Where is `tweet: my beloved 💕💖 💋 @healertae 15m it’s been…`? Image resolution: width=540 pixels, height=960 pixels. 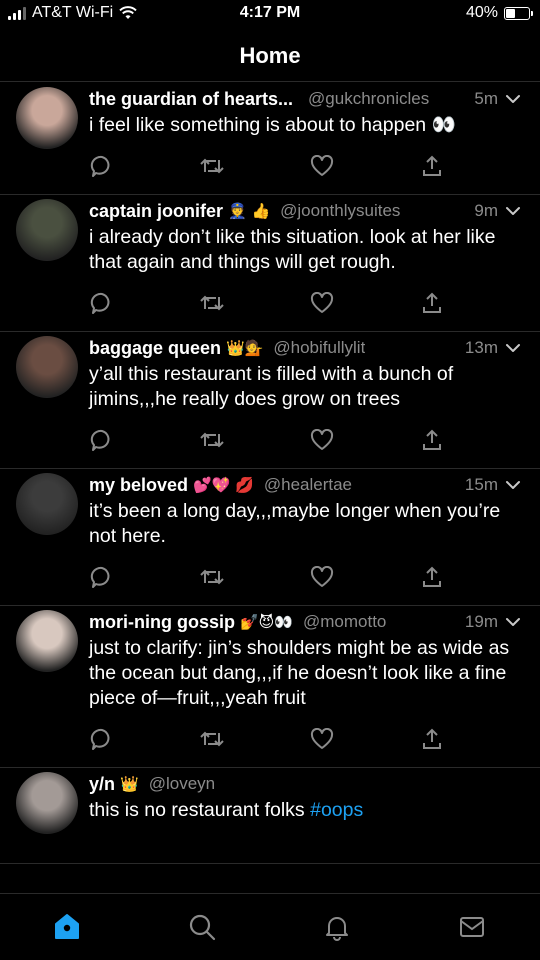
tweet: my beloved 💕💖 💋 @healertae 15m it’s been… is located at coordinates (270, 537).